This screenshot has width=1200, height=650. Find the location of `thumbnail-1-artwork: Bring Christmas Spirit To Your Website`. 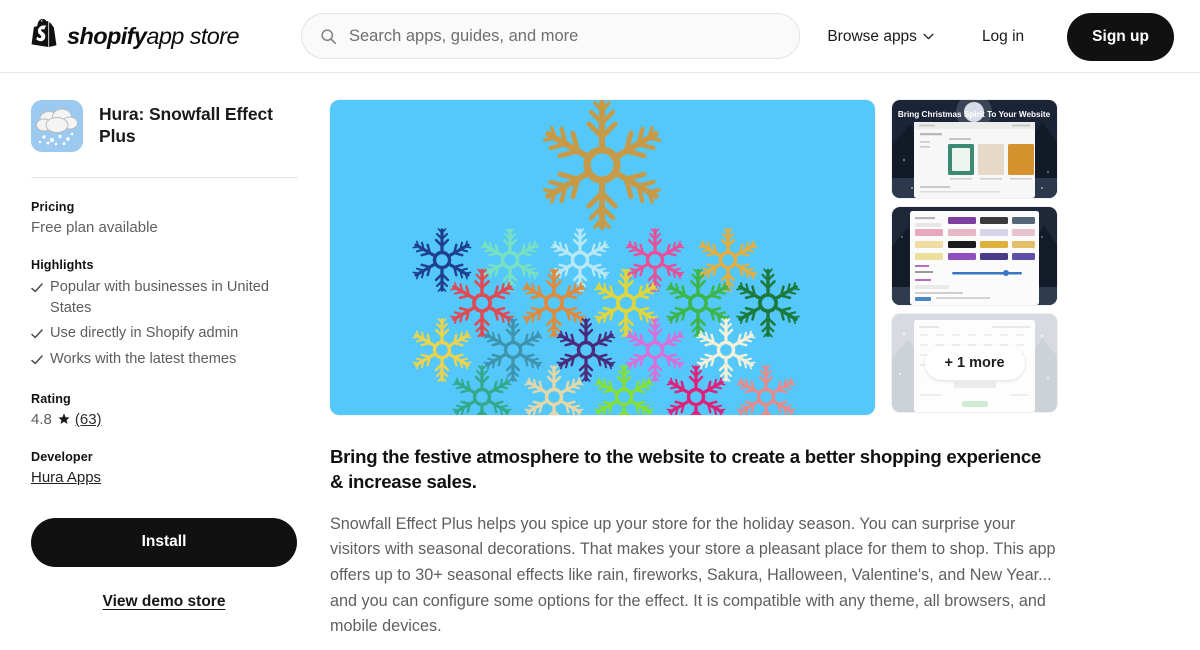

thumbnail-1-artwork: Bring Christmas Spirit To Your Website is located at coordinates (974, 149).